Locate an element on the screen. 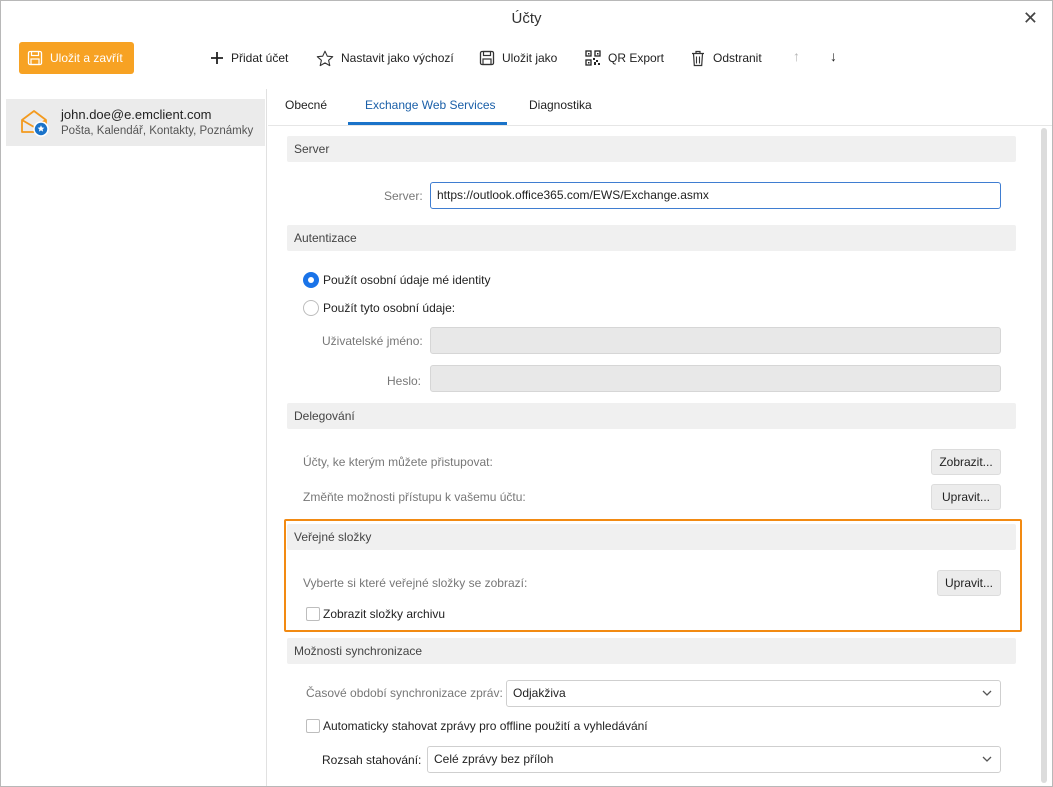 The width and height of the screenshot is (1053, 787). remove-button: Odstranit is located at coordinates (726, 58).